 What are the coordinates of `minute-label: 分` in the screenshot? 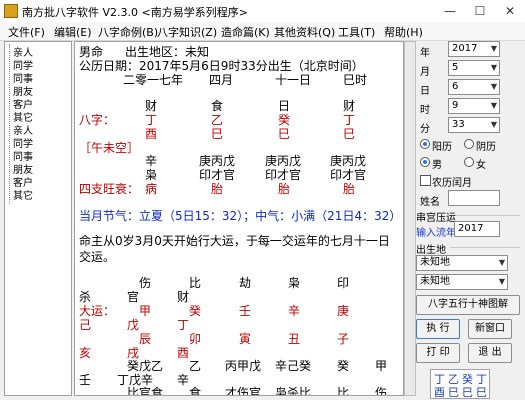 It's located at (425, 129).